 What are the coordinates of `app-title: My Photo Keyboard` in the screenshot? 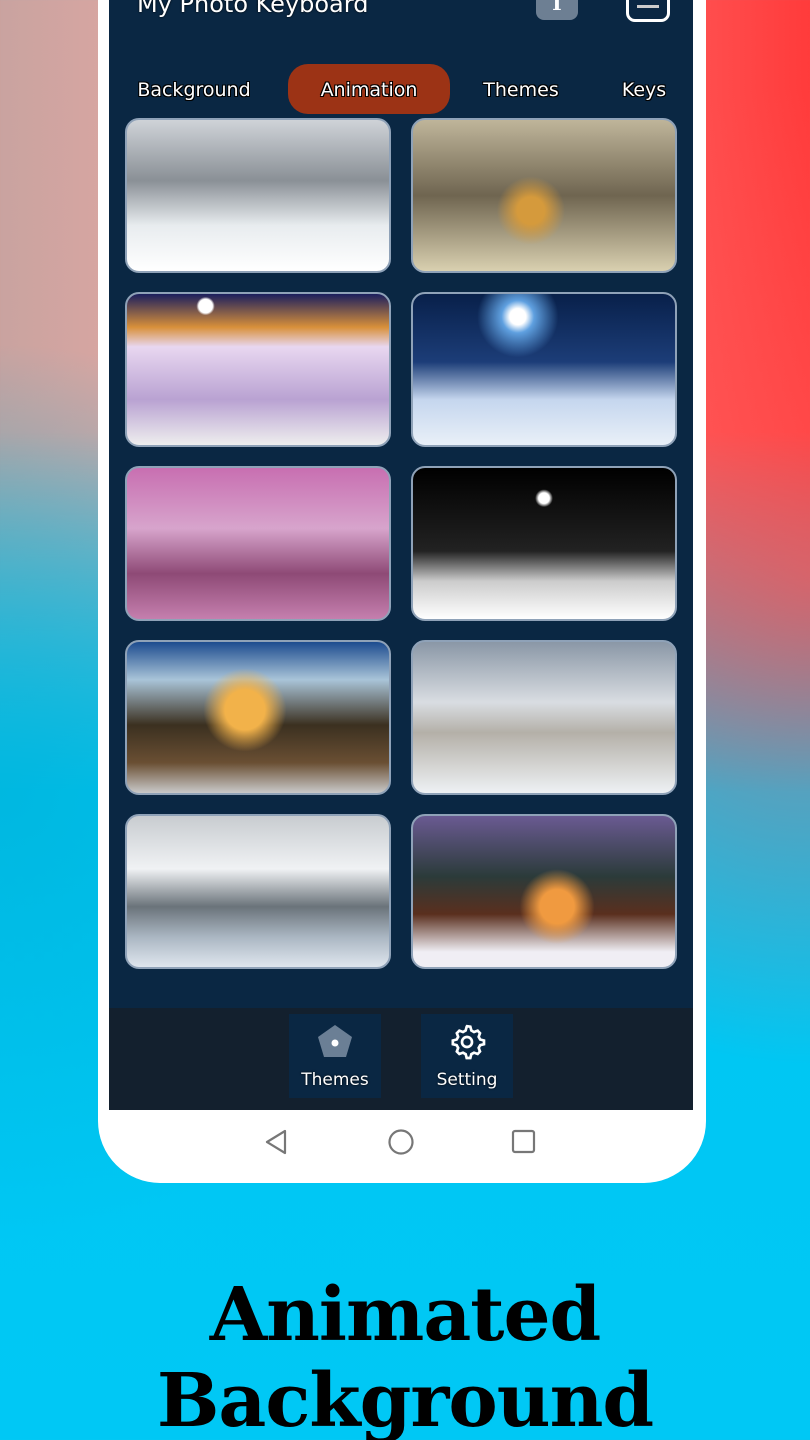 It's located at (253, 9).